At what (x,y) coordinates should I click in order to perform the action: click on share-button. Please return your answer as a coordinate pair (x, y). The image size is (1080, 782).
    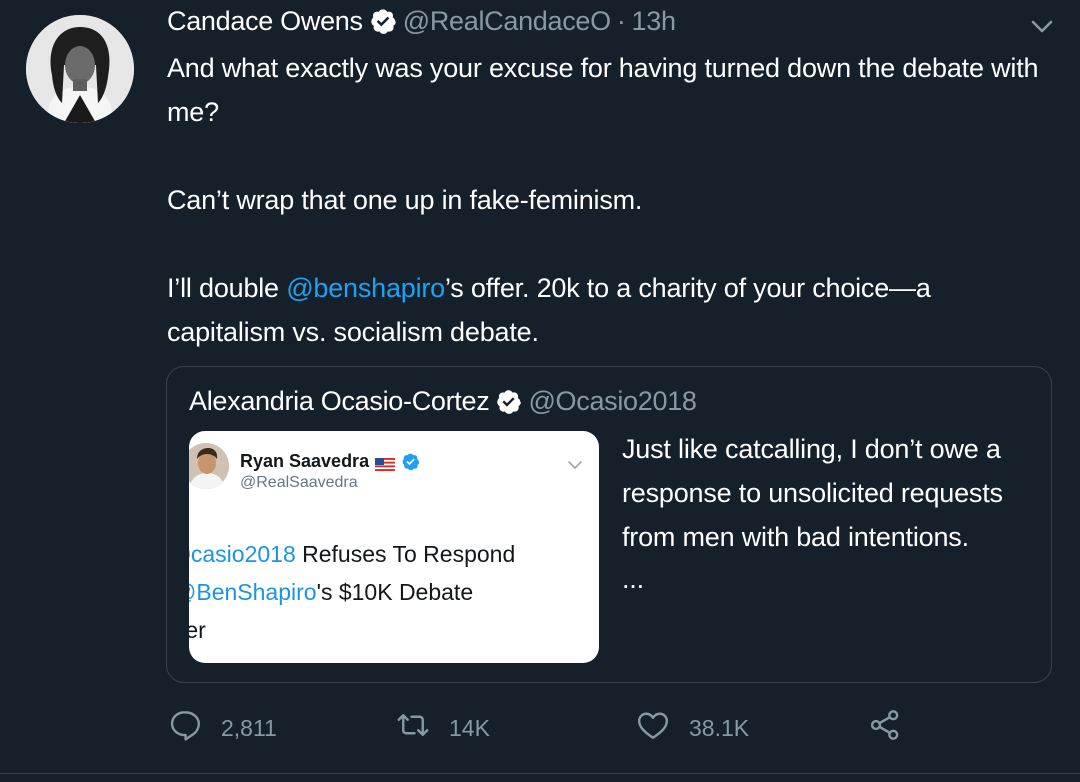
    Looking at the image, I should click on (885, 728).